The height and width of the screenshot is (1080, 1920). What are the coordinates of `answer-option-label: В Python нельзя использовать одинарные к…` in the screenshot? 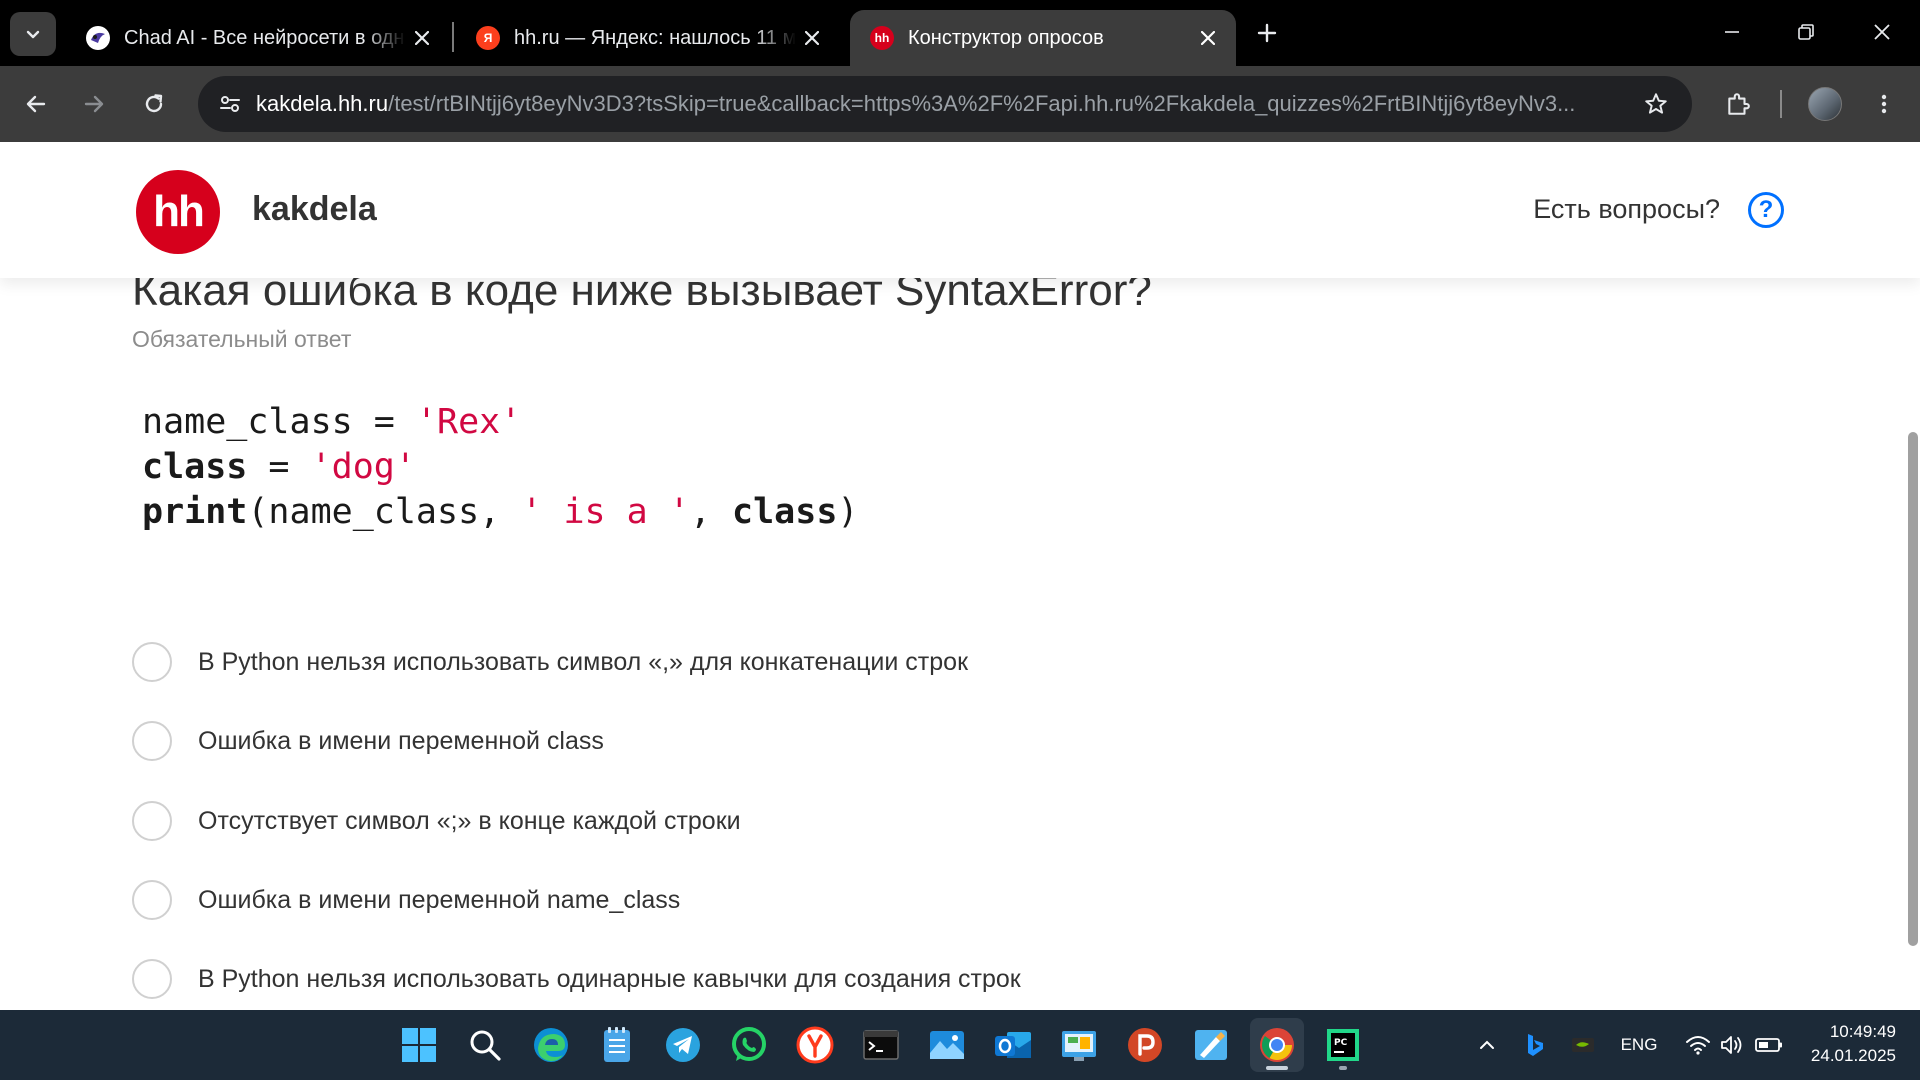 It's located at (609, 979).